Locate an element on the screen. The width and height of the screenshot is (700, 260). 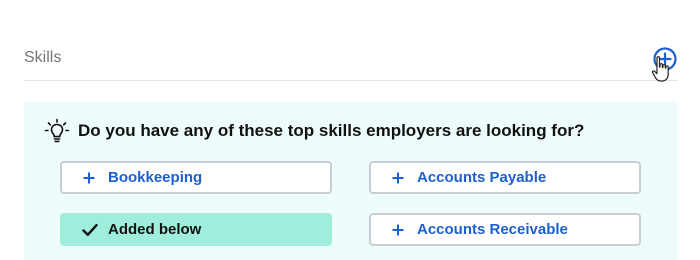
plus-circle-icon is located at coordinates (665, 59).